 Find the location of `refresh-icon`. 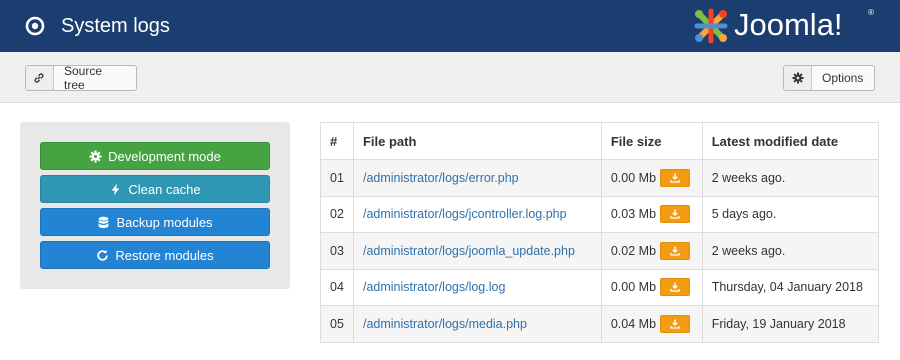

refresh-icon is located at coordinates (103, 255).